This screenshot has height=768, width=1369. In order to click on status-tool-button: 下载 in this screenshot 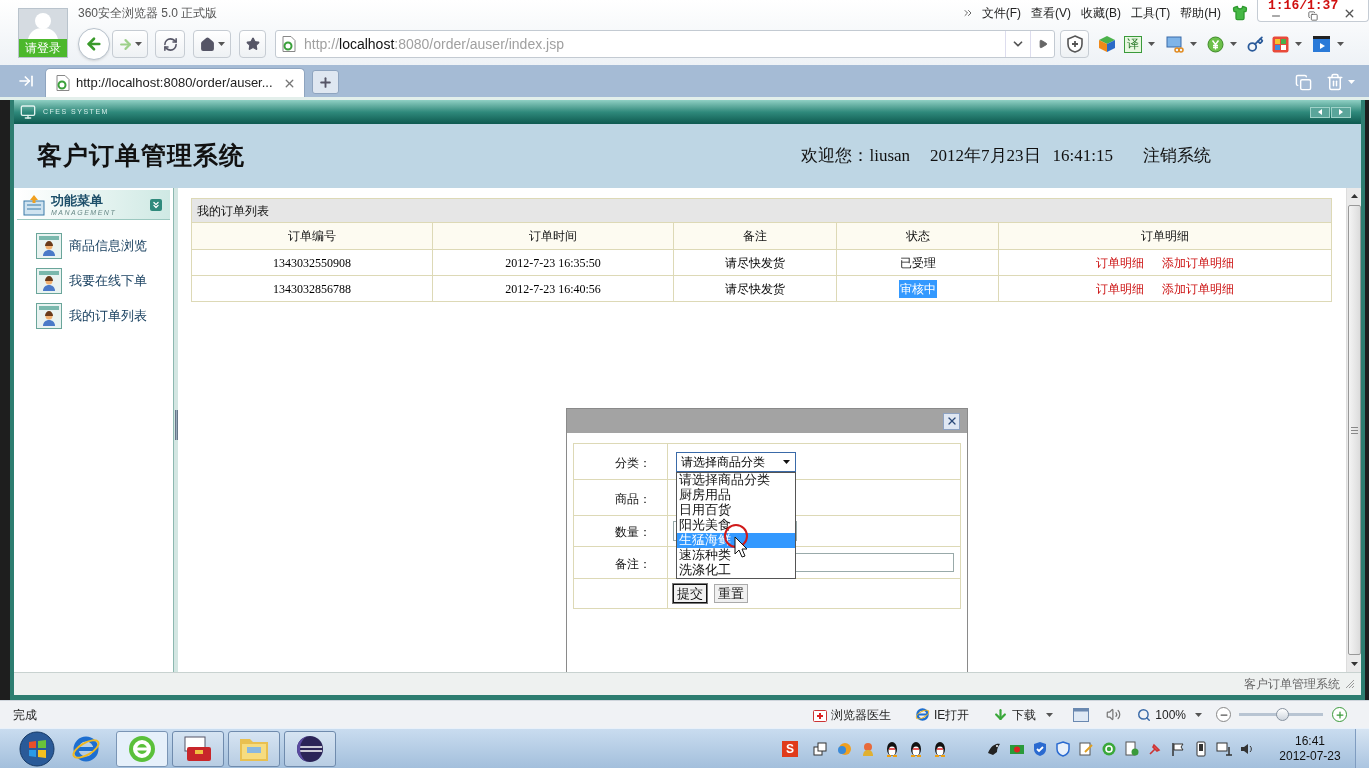, I will do `click(1023, 714)`.